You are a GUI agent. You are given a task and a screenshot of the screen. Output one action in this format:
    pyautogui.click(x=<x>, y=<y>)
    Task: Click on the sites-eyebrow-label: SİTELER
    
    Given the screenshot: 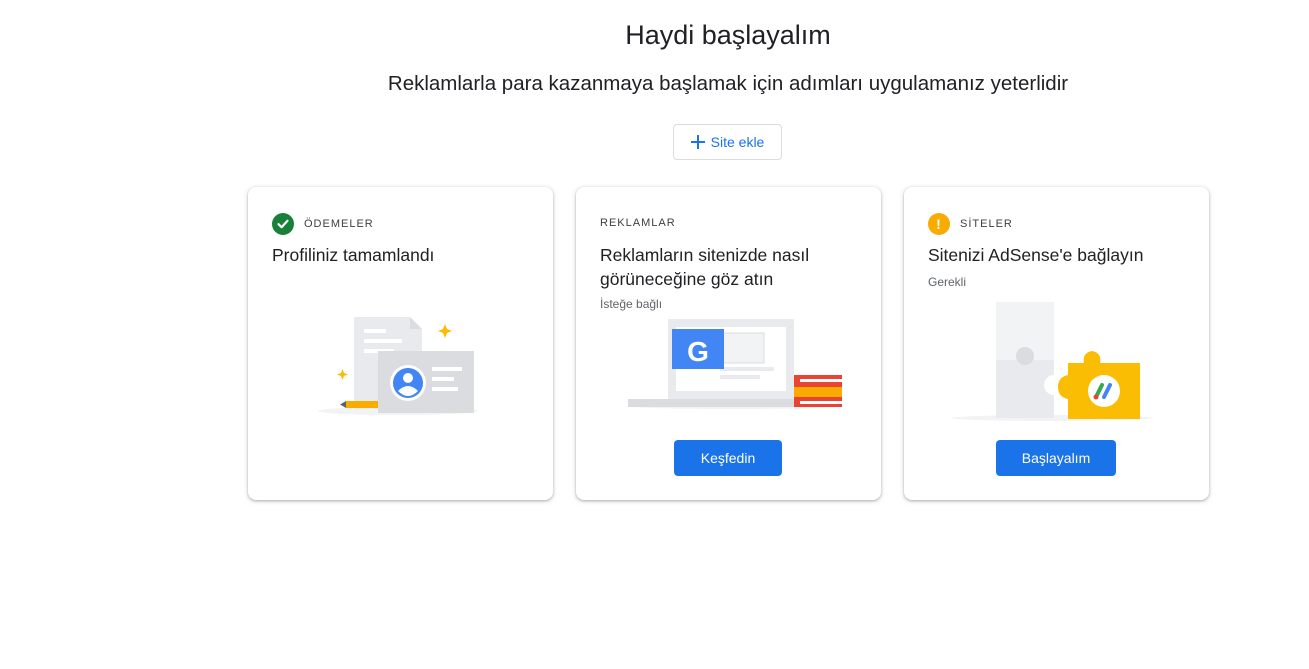 What is the action you would take?
    pyautogui.click(x=986, y=224)
    